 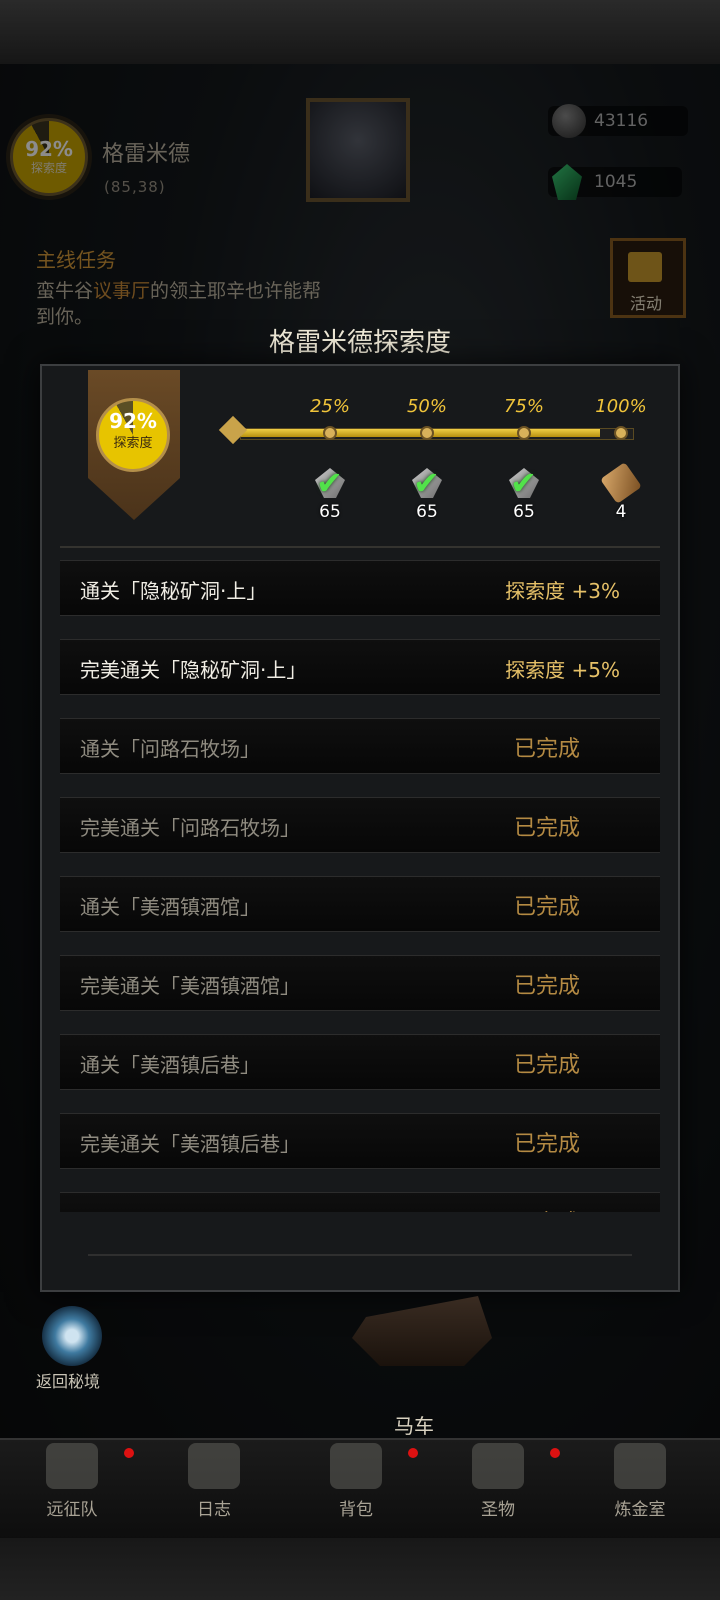 What do you see at coordinates (360, 1569) in the screenshot?
I see `bottom-frame` at bounding box center [360, 1569].